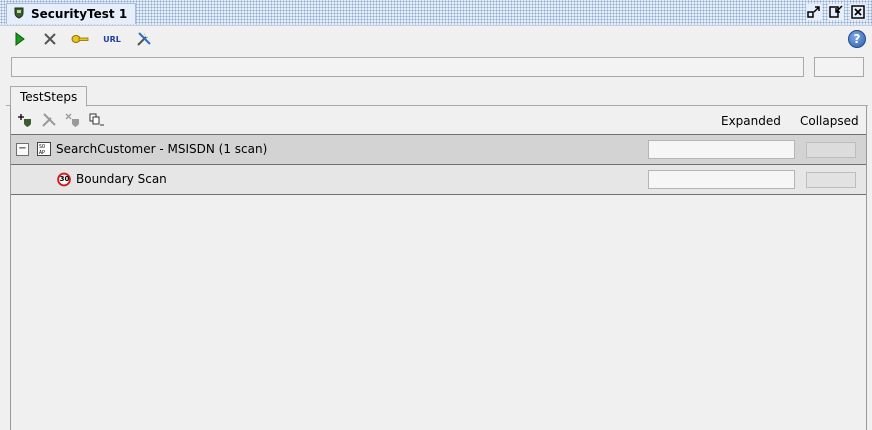 The width and height of the screenshot is (872, 430). What do you see at coordinates (42, 153) in the screenshot?
I see `svg-text: AP` at bounding box center [42, 153].